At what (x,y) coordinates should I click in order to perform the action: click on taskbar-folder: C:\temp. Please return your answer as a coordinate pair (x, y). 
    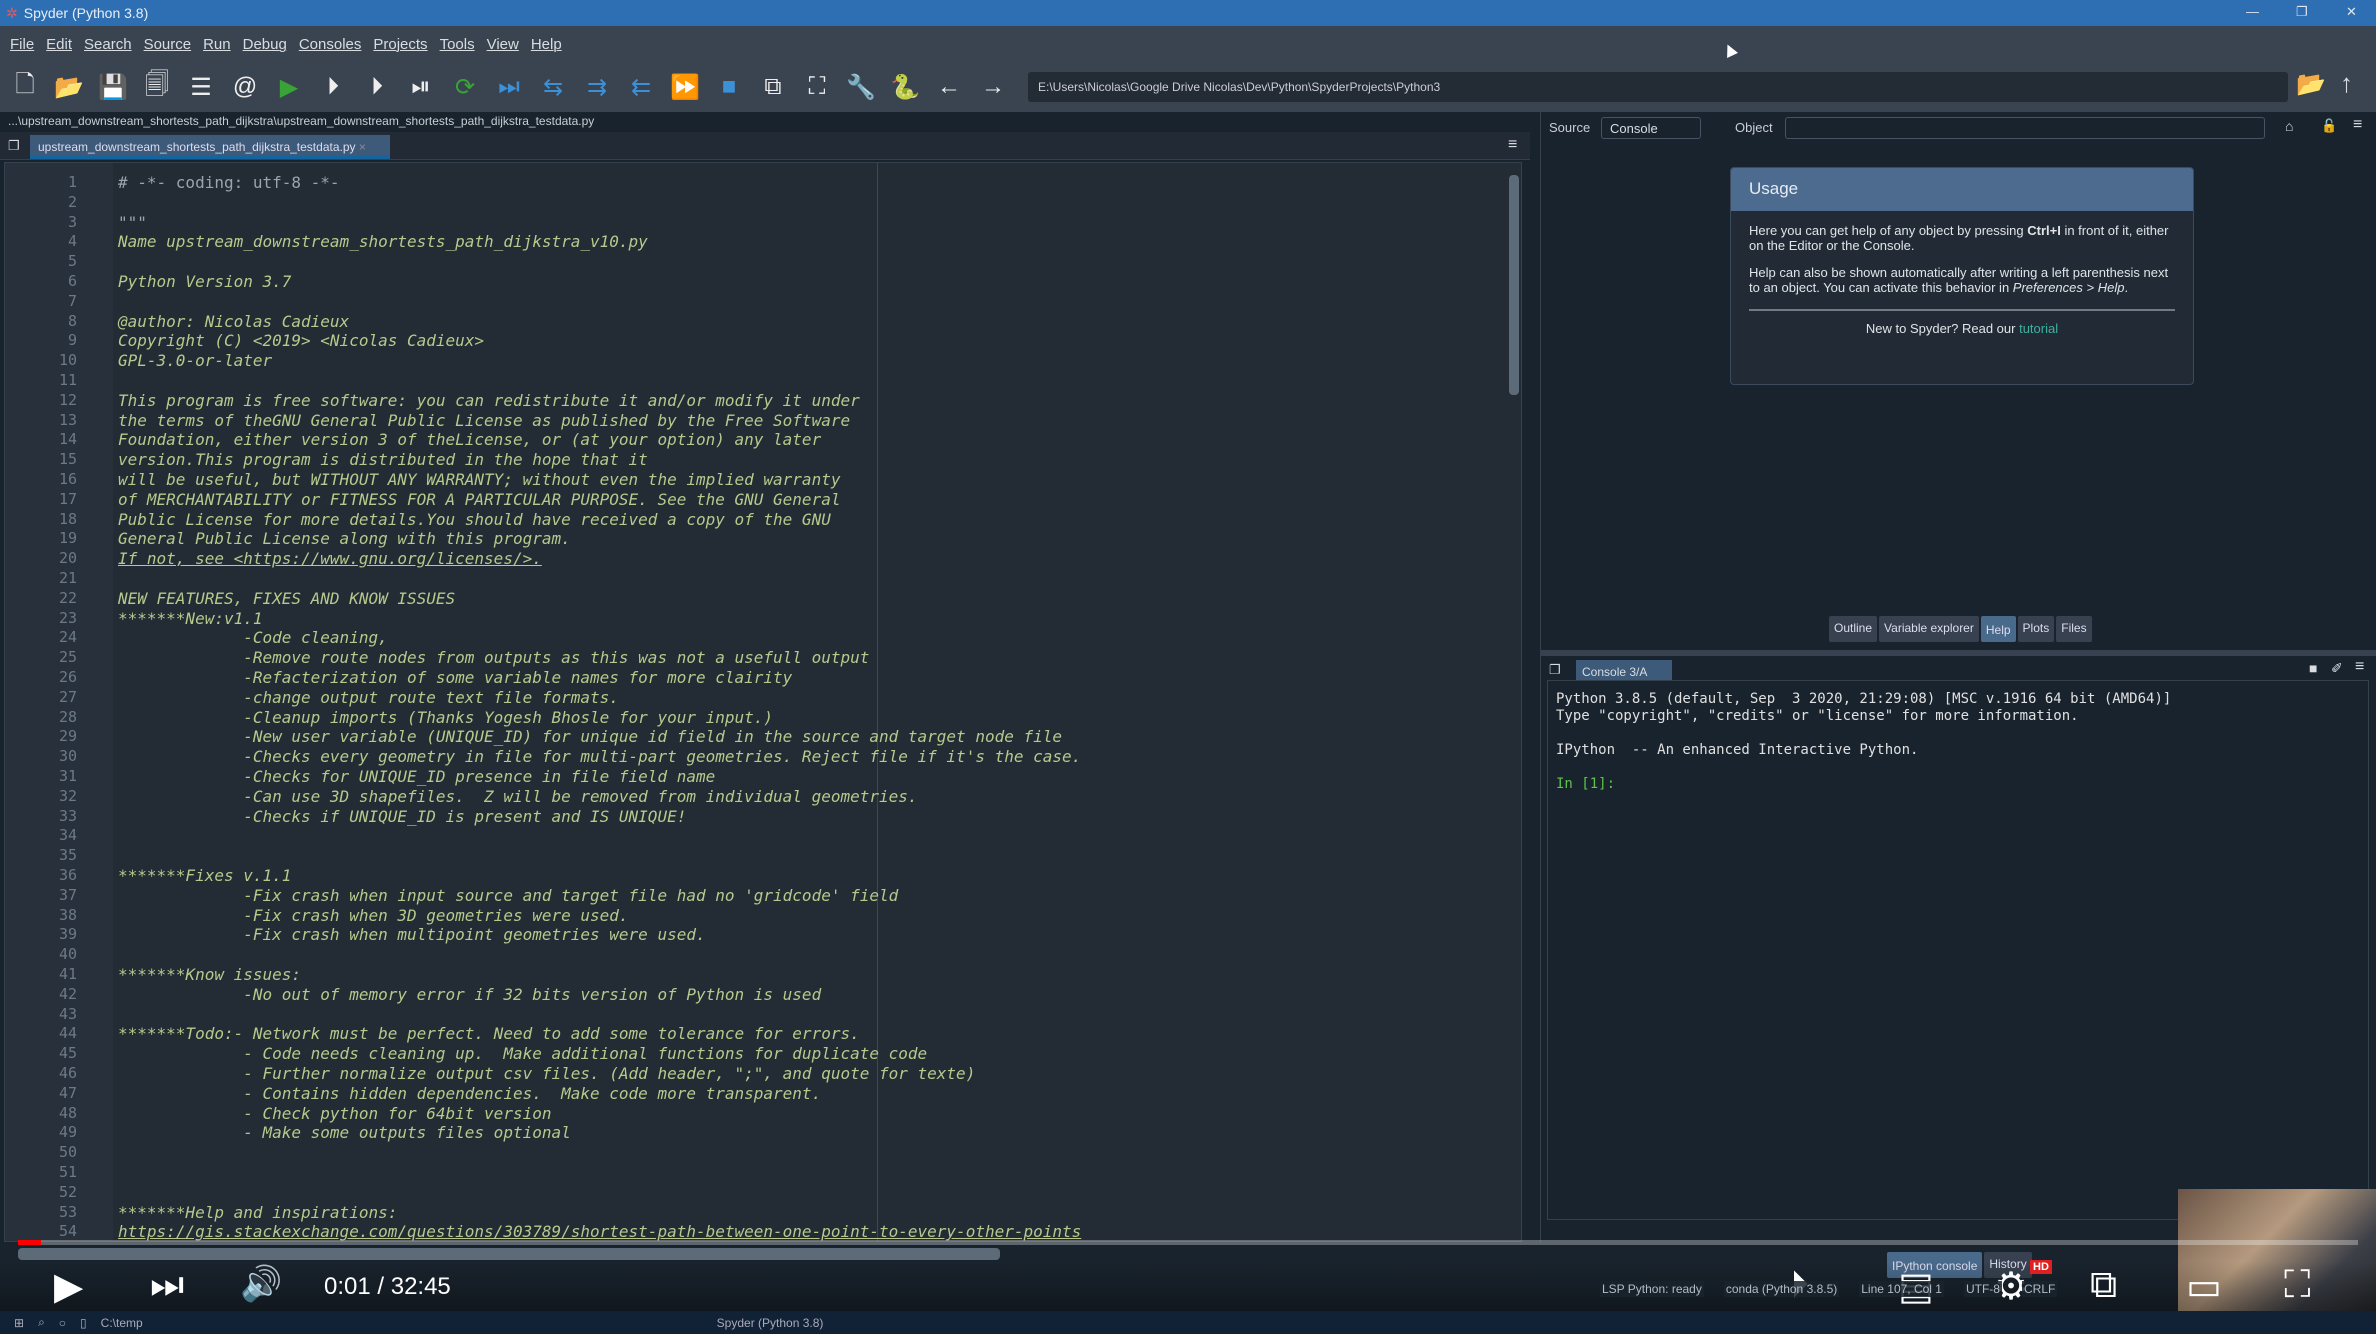
    Looking at the image, I should click on (122, 1323).